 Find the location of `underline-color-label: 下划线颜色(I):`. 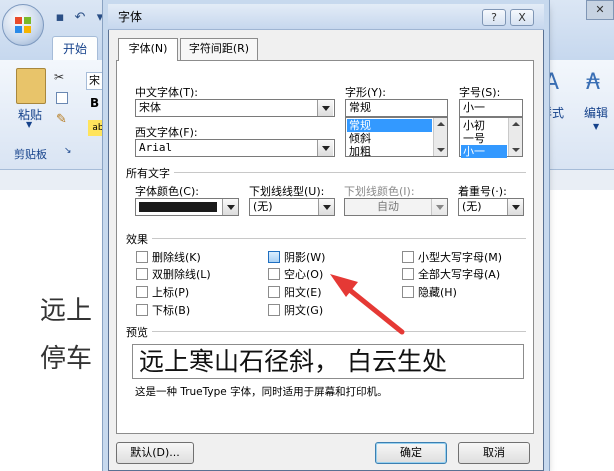

underline-color-label: 下划线颜色(I): is located at coordinates (379, 191).